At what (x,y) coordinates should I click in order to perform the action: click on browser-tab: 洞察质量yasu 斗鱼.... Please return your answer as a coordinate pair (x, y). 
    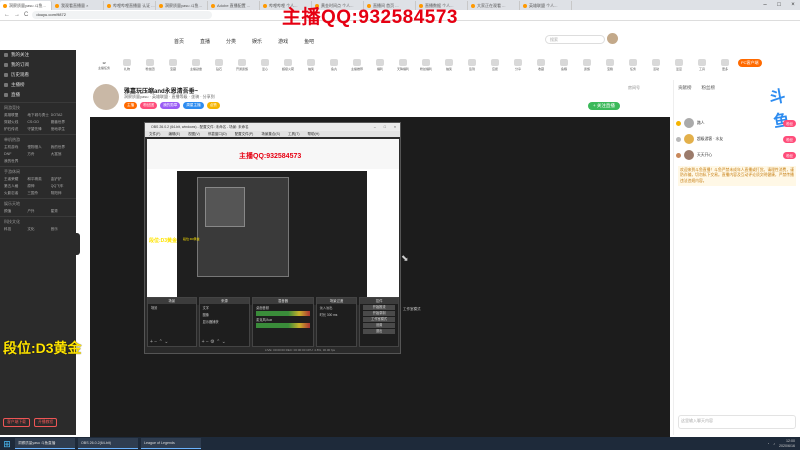
    Looking at the image, I should click on (26, 5).